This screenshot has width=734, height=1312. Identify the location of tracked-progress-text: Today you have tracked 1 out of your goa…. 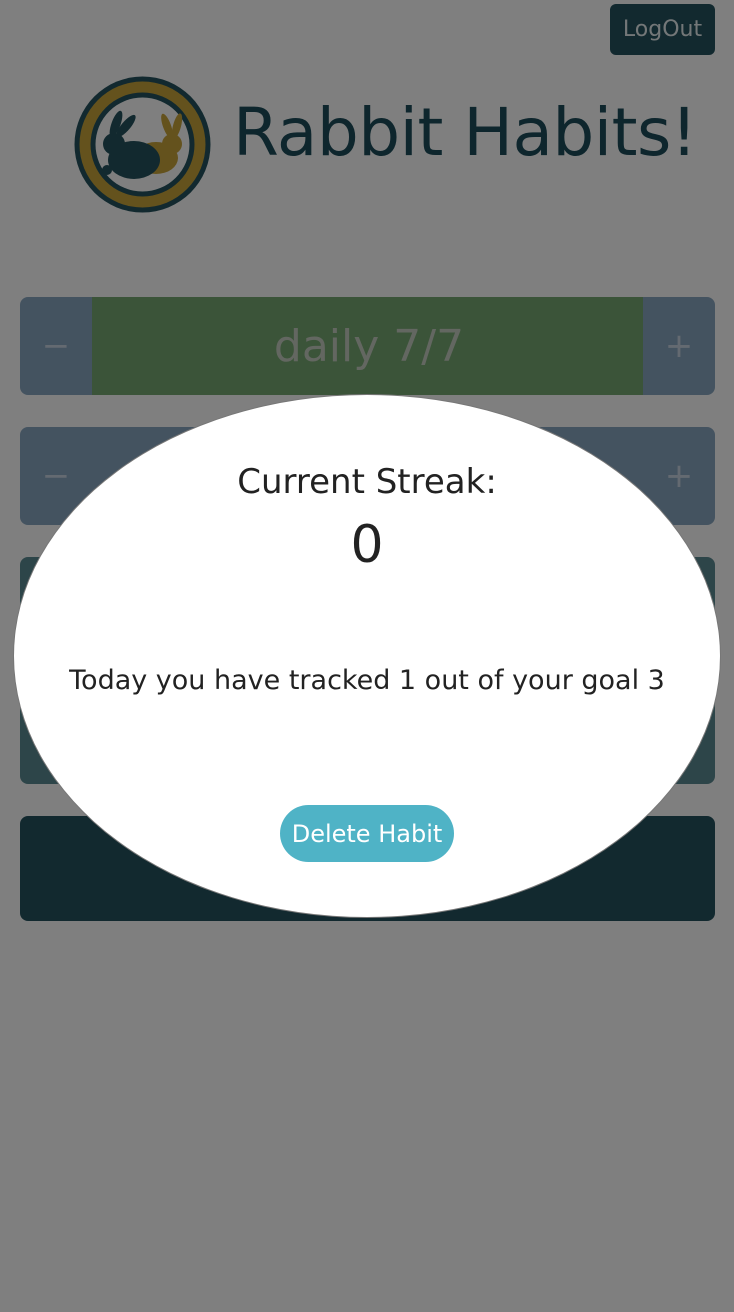
(367, 680).